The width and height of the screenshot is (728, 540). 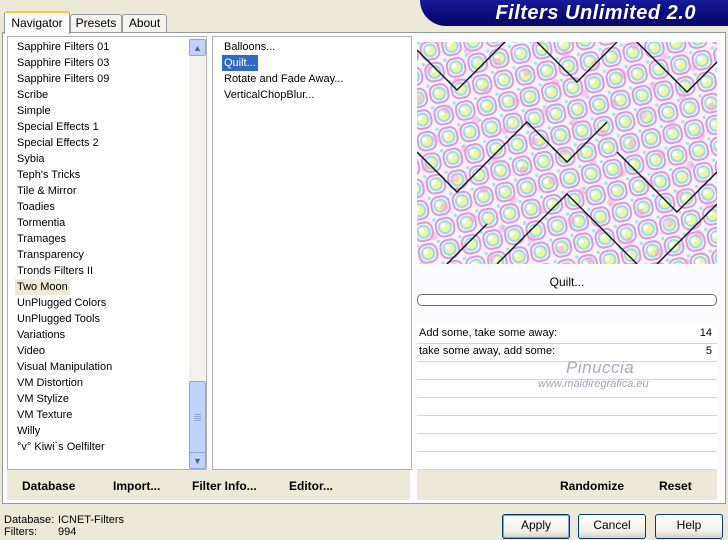 What do you see at coordinates (91, 520) in the screenshot?
I see `status-database-value: ICNET-Filters` at bounding box center [91, 520].